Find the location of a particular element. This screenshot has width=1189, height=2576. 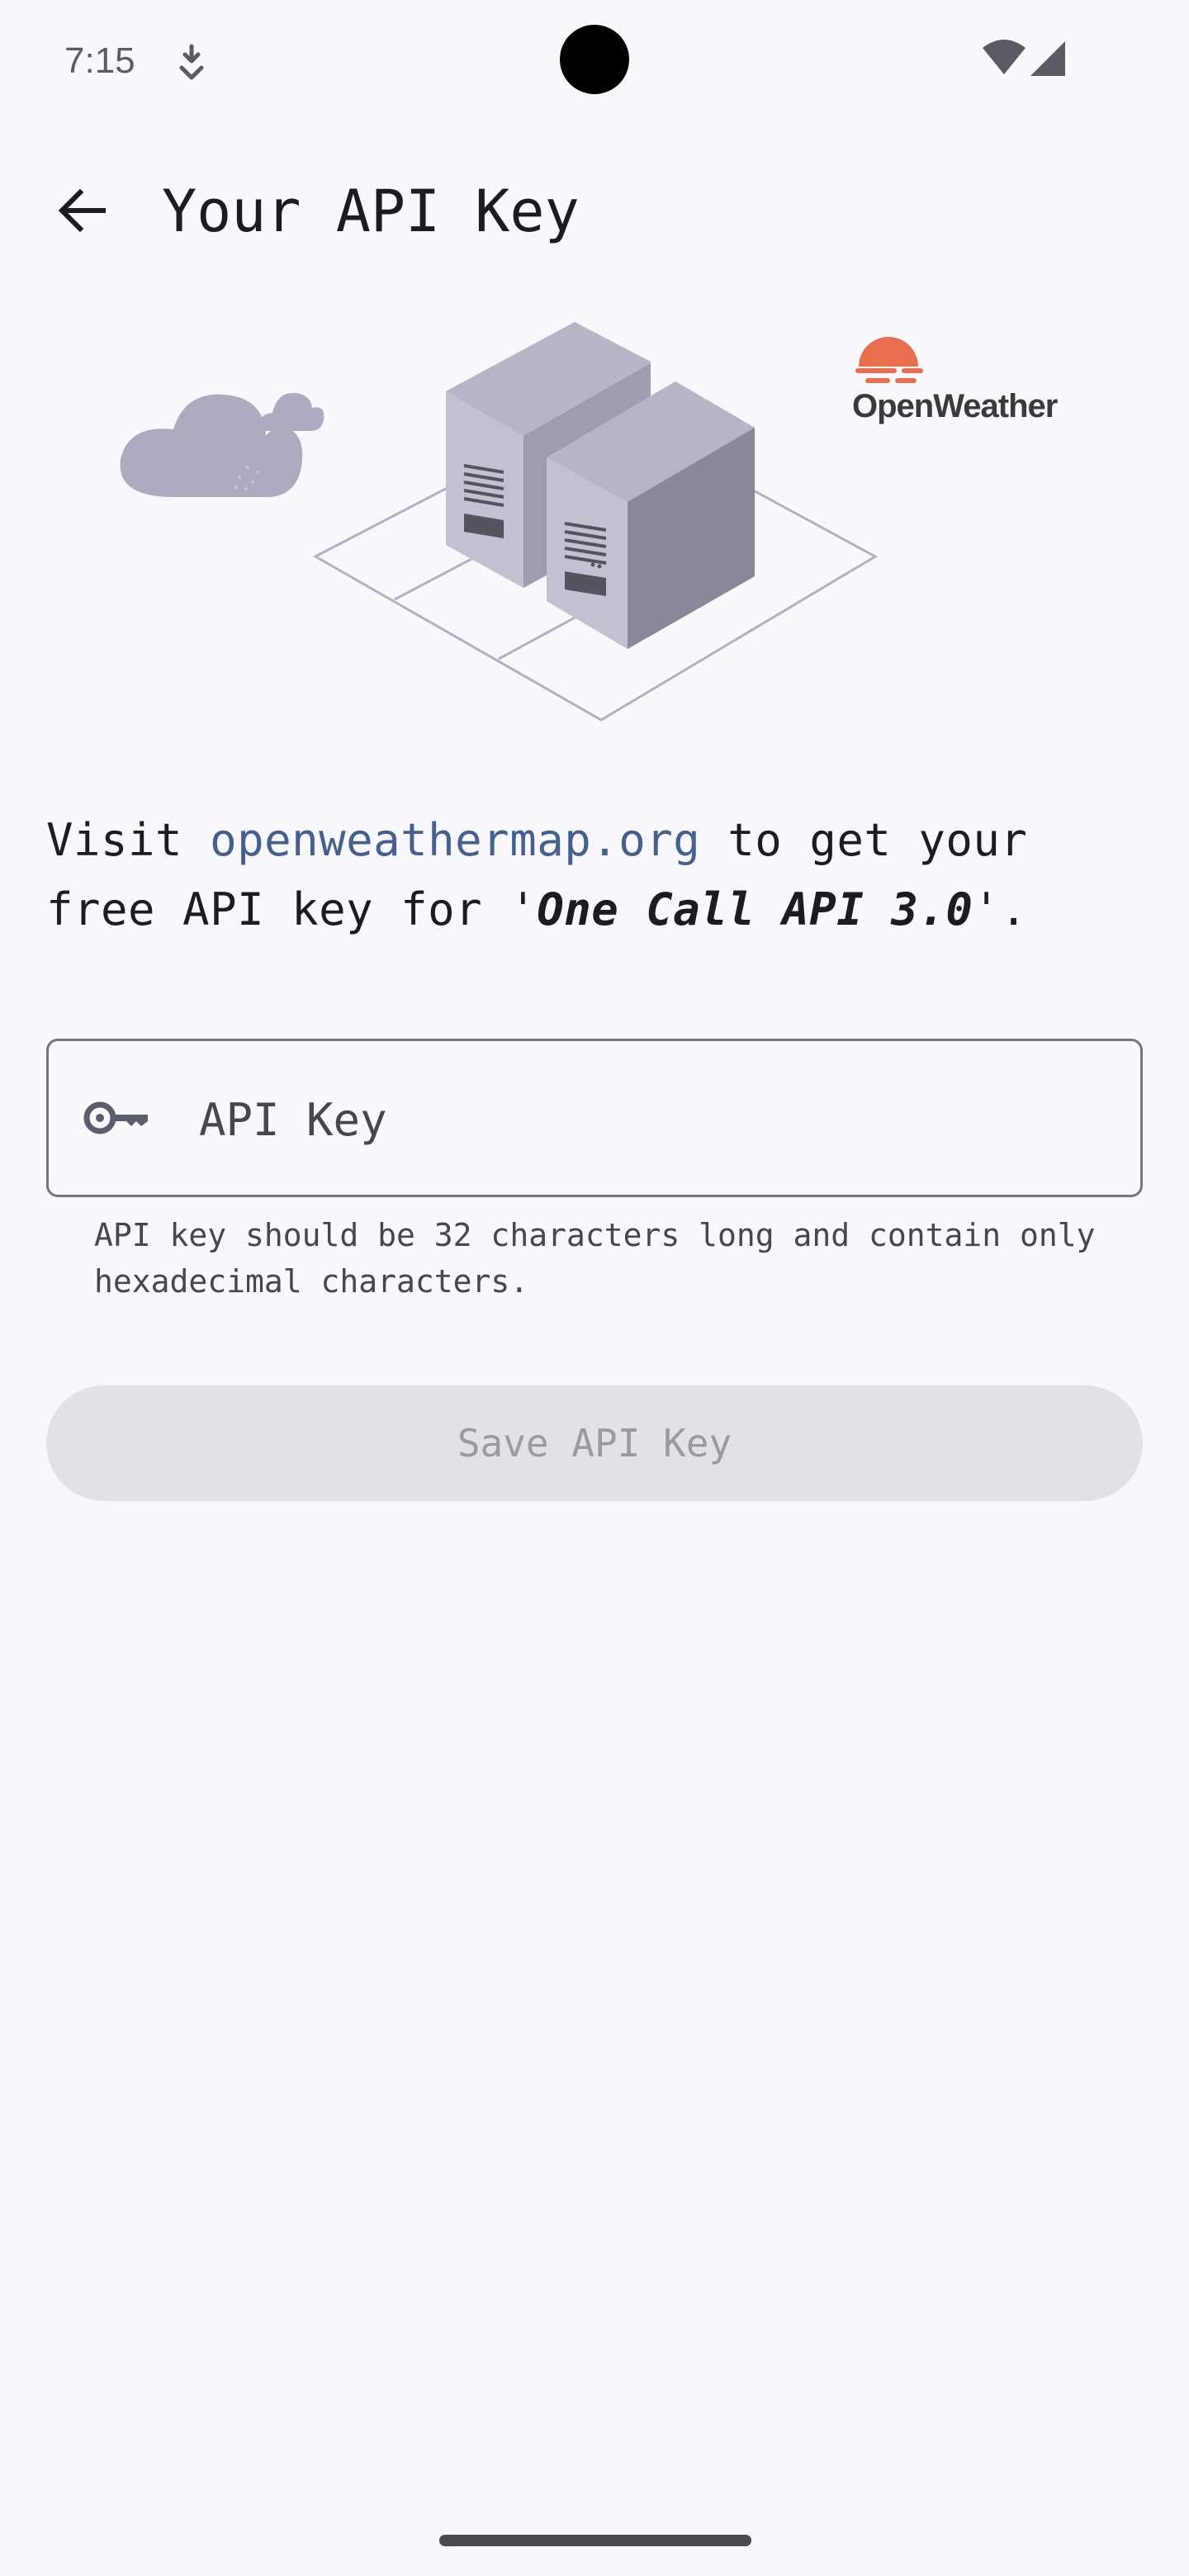

api-product-name: One Call API 3.0 is located at coordinates (755, 909).